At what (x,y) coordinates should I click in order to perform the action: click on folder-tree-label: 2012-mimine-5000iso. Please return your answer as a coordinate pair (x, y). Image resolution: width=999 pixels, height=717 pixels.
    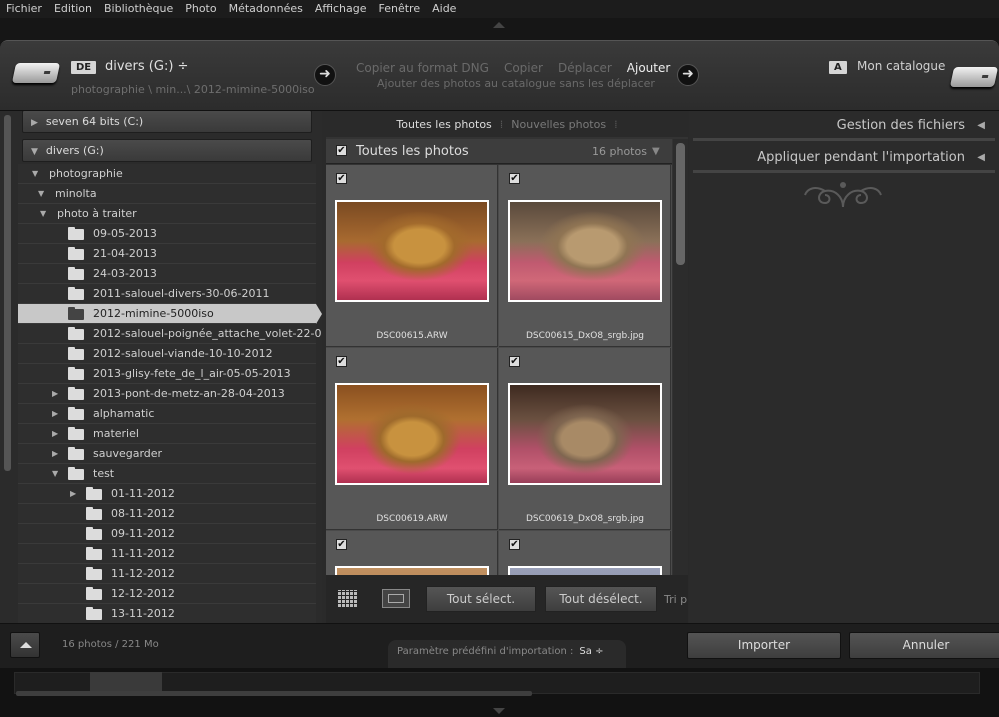
    Looking at the image, I should click on (153, 313).